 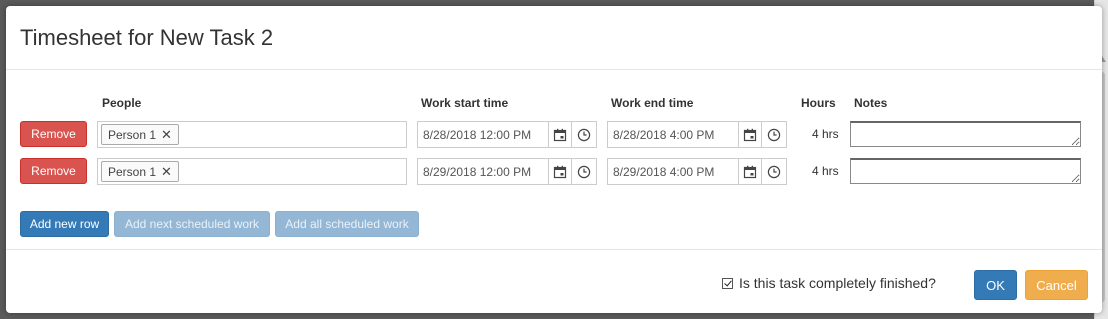 What do you see at coordinates (64, 224) in the screenshot?
I see `add-new-row-button: Add new row` at bounding box center [64, 224].